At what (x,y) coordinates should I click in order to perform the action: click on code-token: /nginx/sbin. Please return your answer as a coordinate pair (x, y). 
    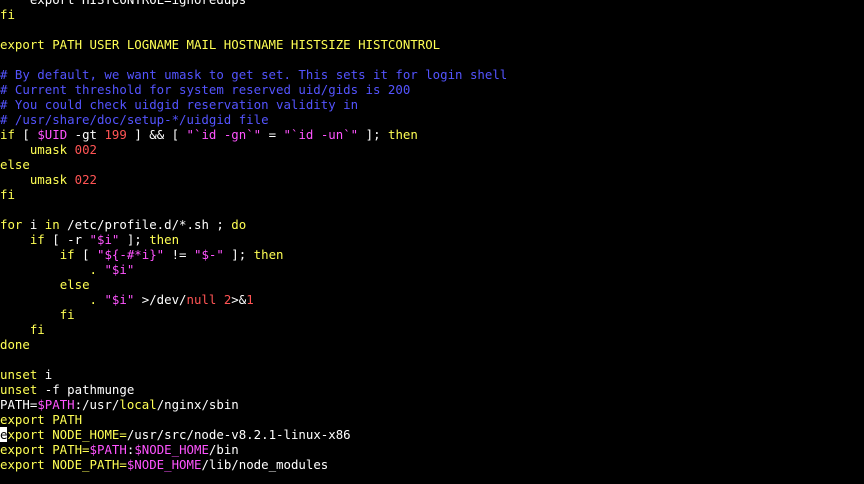
    Looking at the image, I should click on (197, 404).